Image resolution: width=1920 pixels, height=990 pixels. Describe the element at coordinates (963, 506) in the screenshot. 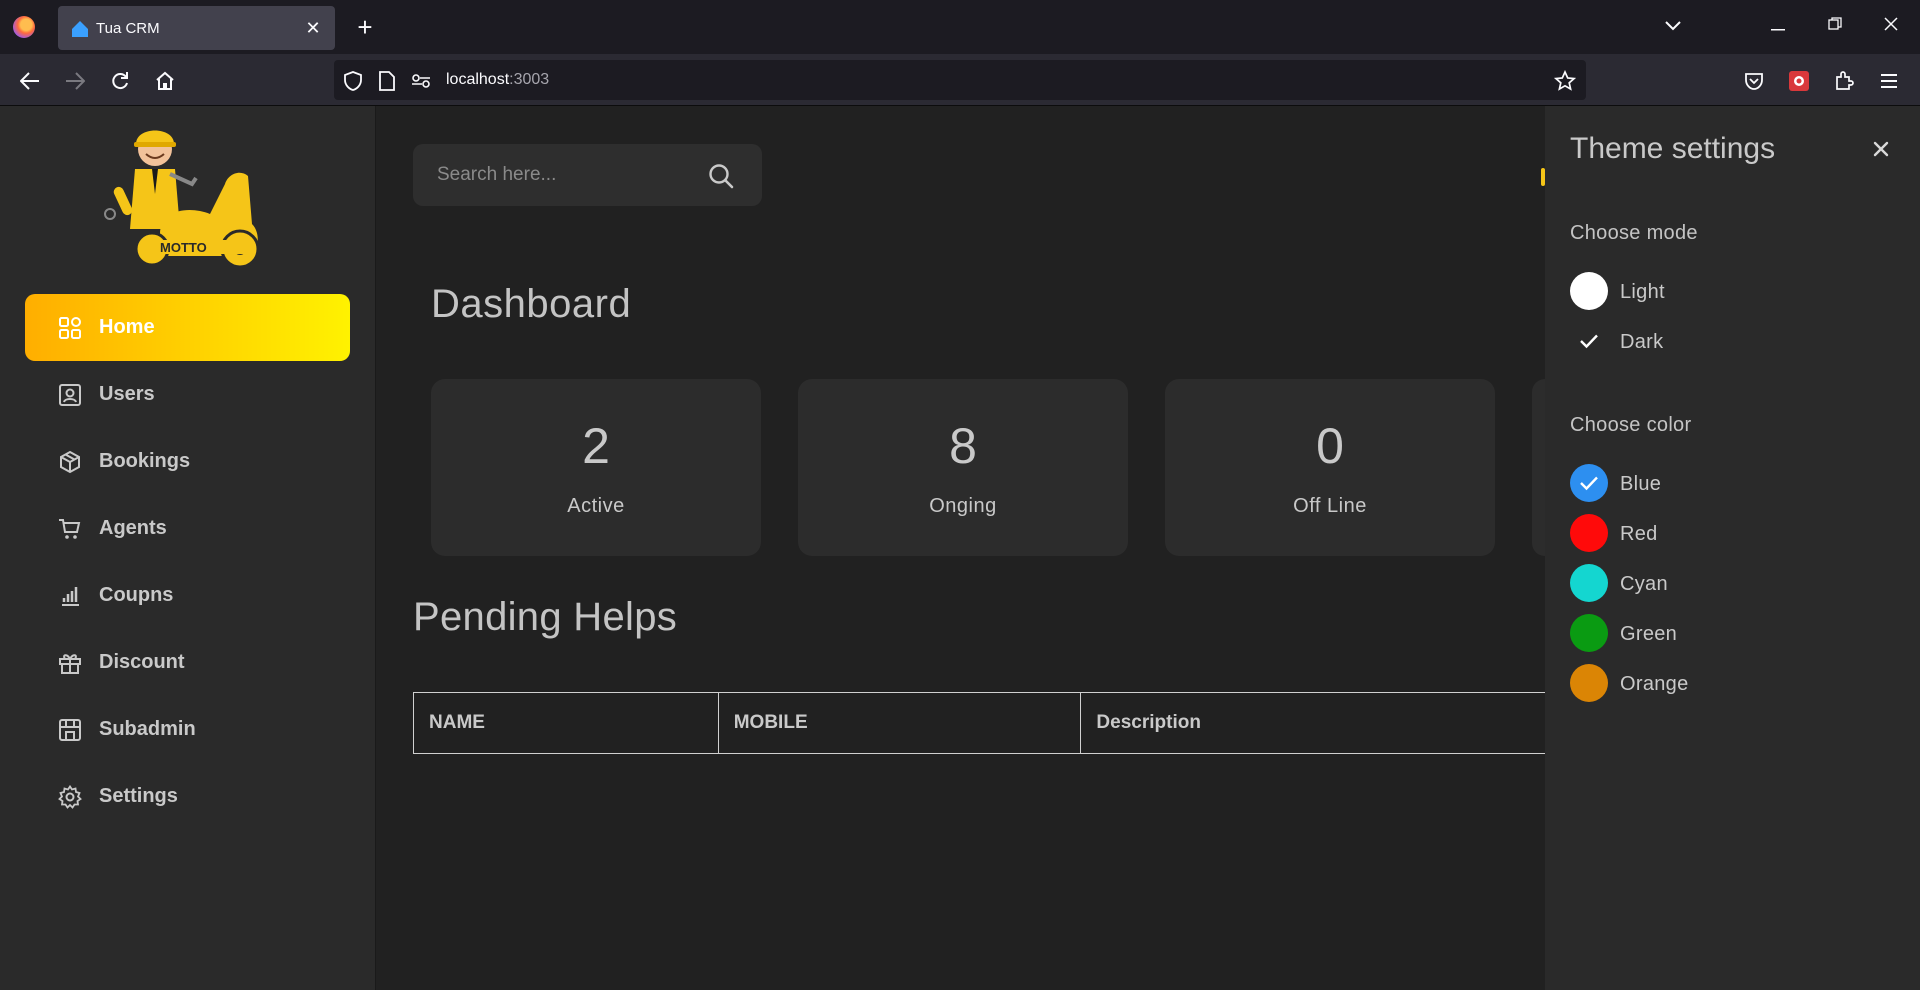

I see `stat-label: Onging` at that location.